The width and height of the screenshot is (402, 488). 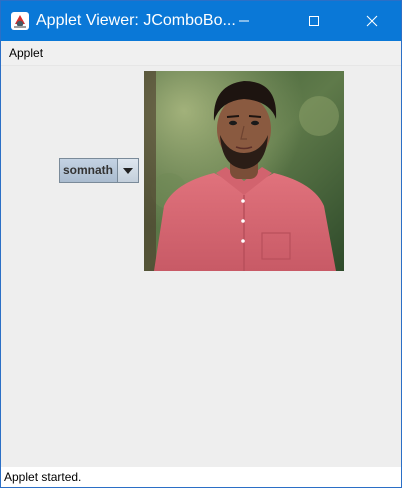 I want to click on menu-applet: Applet, so click(x=26, y=53).